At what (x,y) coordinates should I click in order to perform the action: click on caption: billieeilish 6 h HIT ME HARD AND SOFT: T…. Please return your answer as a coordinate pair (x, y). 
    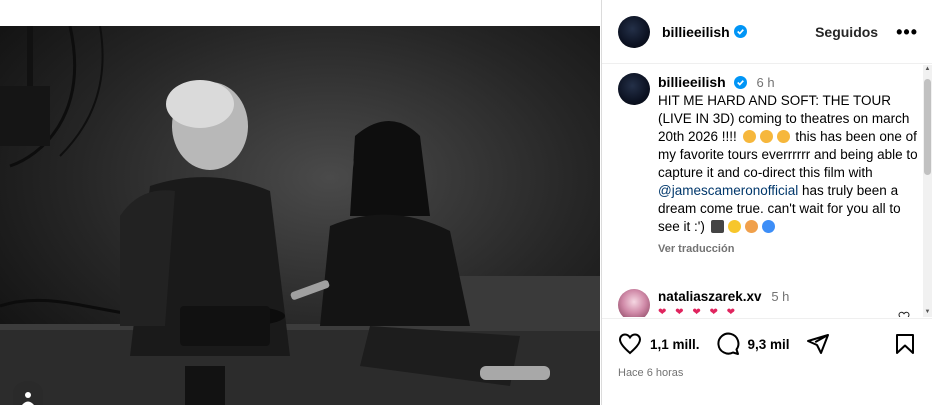
    Looking at the image, I should click on (768, 165).